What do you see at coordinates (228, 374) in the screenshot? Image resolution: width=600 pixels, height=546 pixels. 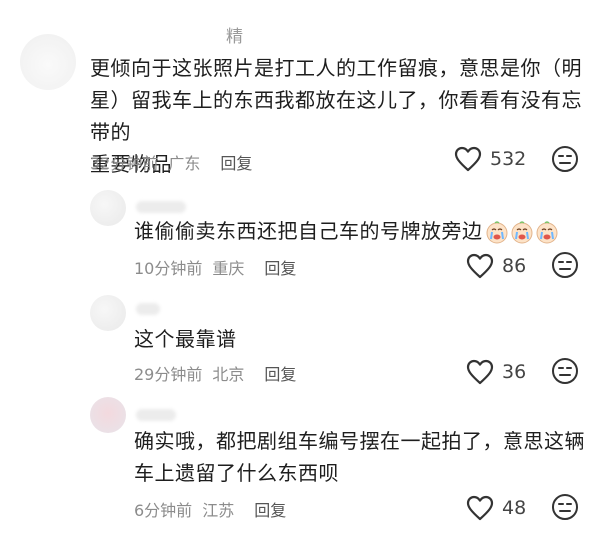 I see `comment-location: 北京` at bounding box center [228, 374].